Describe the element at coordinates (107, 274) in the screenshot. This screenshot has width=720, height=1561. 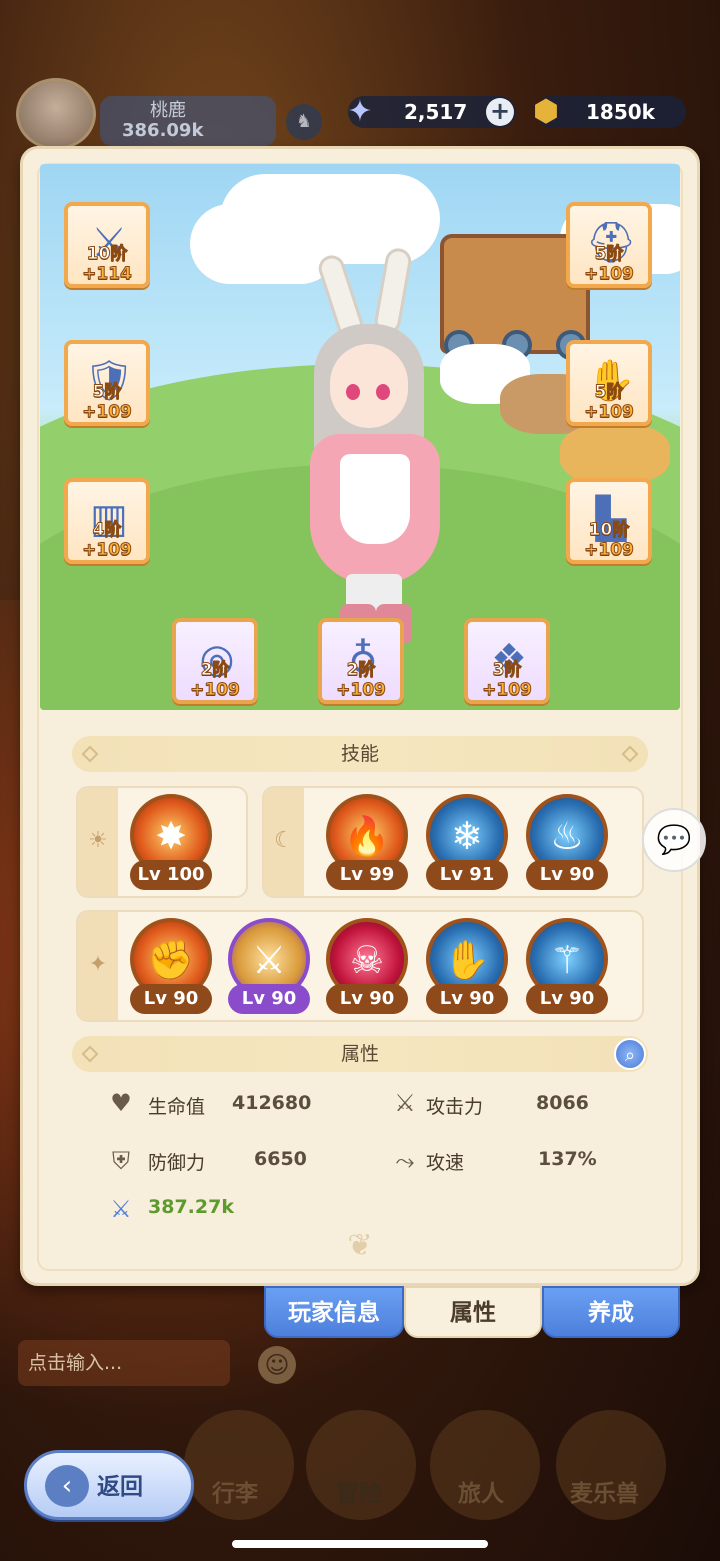
I see `equip-plus: +114` at that location.